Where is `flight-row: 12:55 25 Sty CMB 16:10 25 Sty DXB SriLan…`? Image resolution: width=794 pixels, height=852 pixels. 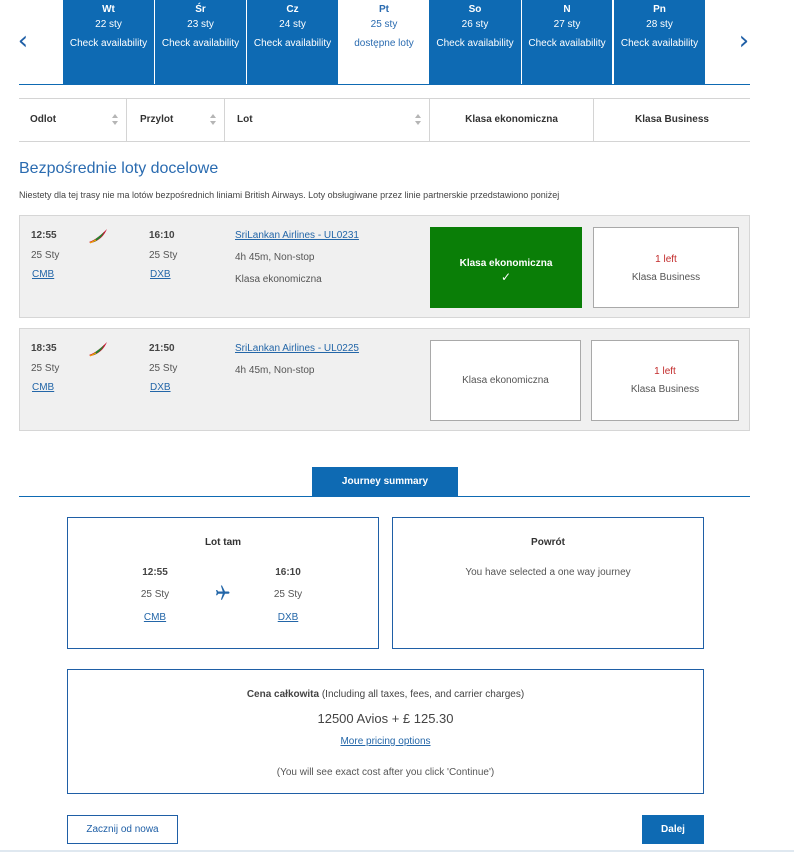
flight-row: 12:55 25 Sty CMB 16:10 25 Sty DXB SriLan… is located at coordinates (384, 266).